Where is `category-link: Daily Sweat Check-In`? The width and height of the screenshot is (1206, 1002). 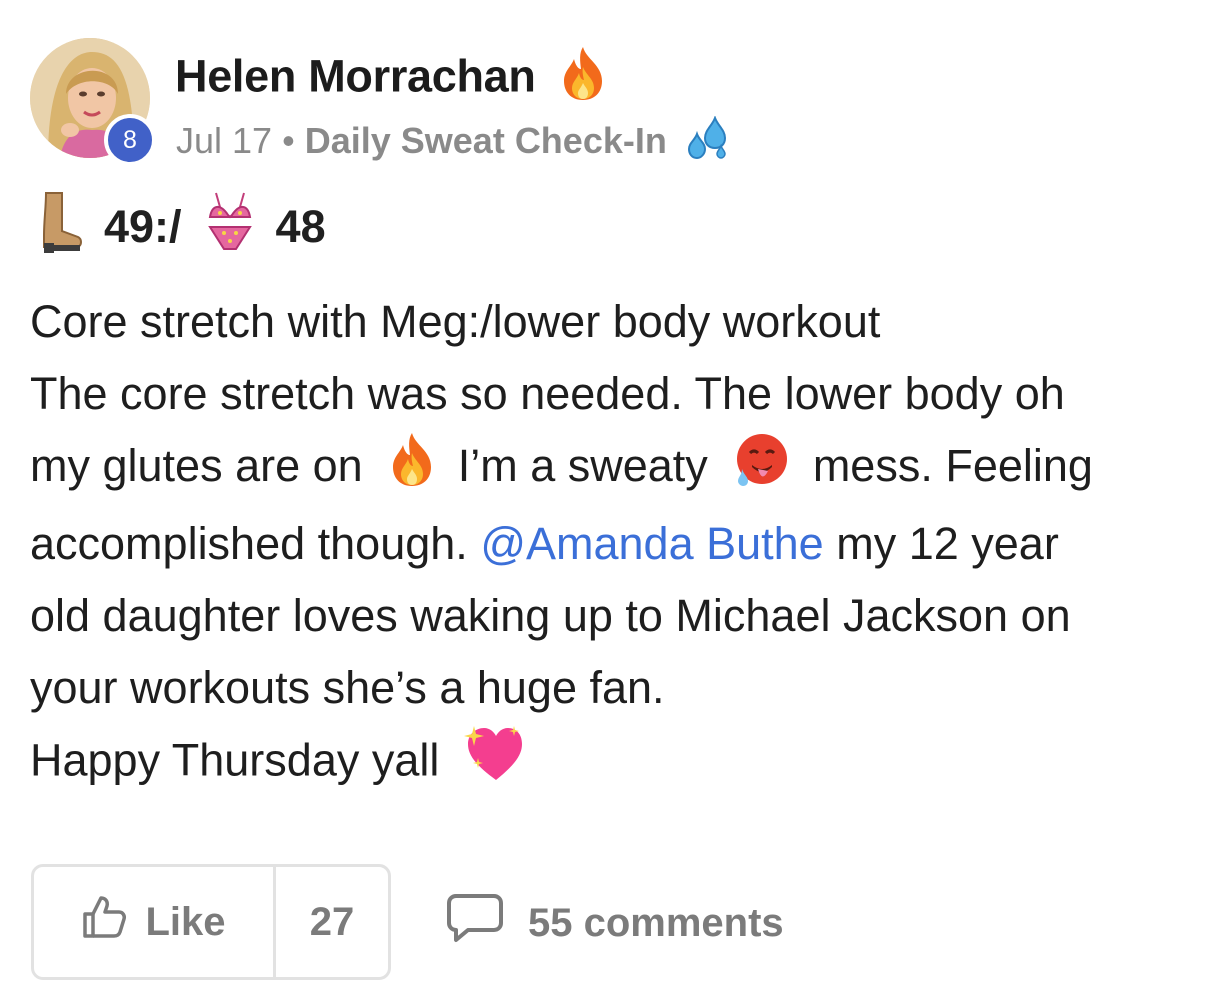 category-link: Daily Sweat Check-In is located at coordinates (486, 140).